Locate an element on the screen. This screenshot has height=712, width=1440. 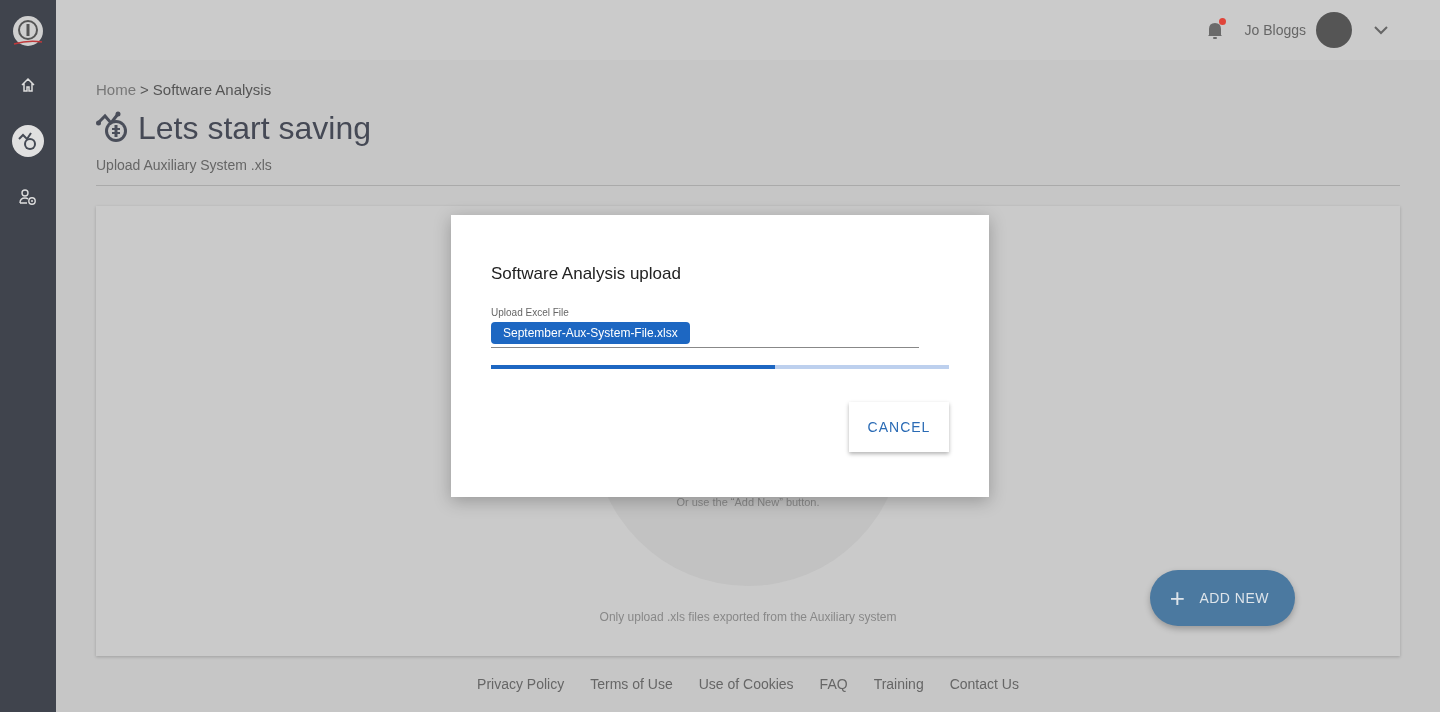
field-label: Upload Excel File is located at coordinates (530, 312).